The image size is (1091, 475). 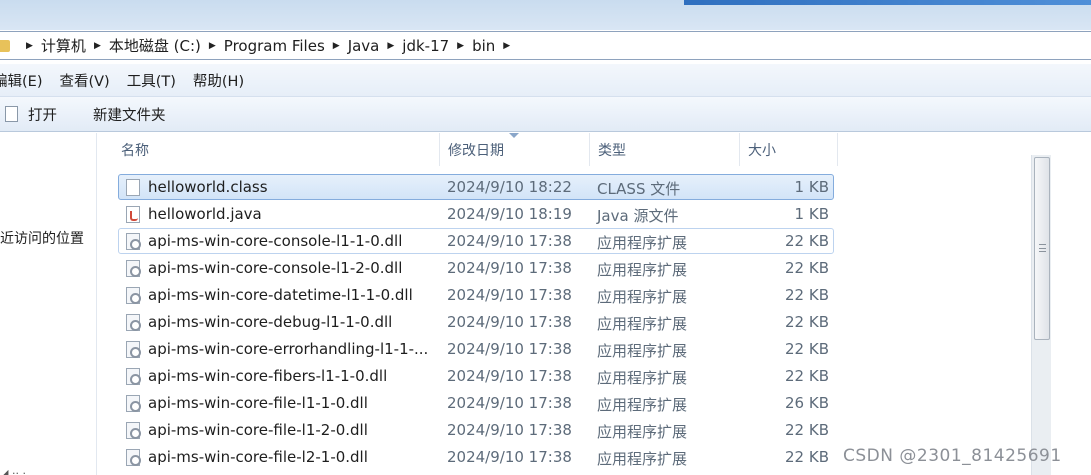 I want to click on column-header-type-label: 类型, so click(x=612, y=150).